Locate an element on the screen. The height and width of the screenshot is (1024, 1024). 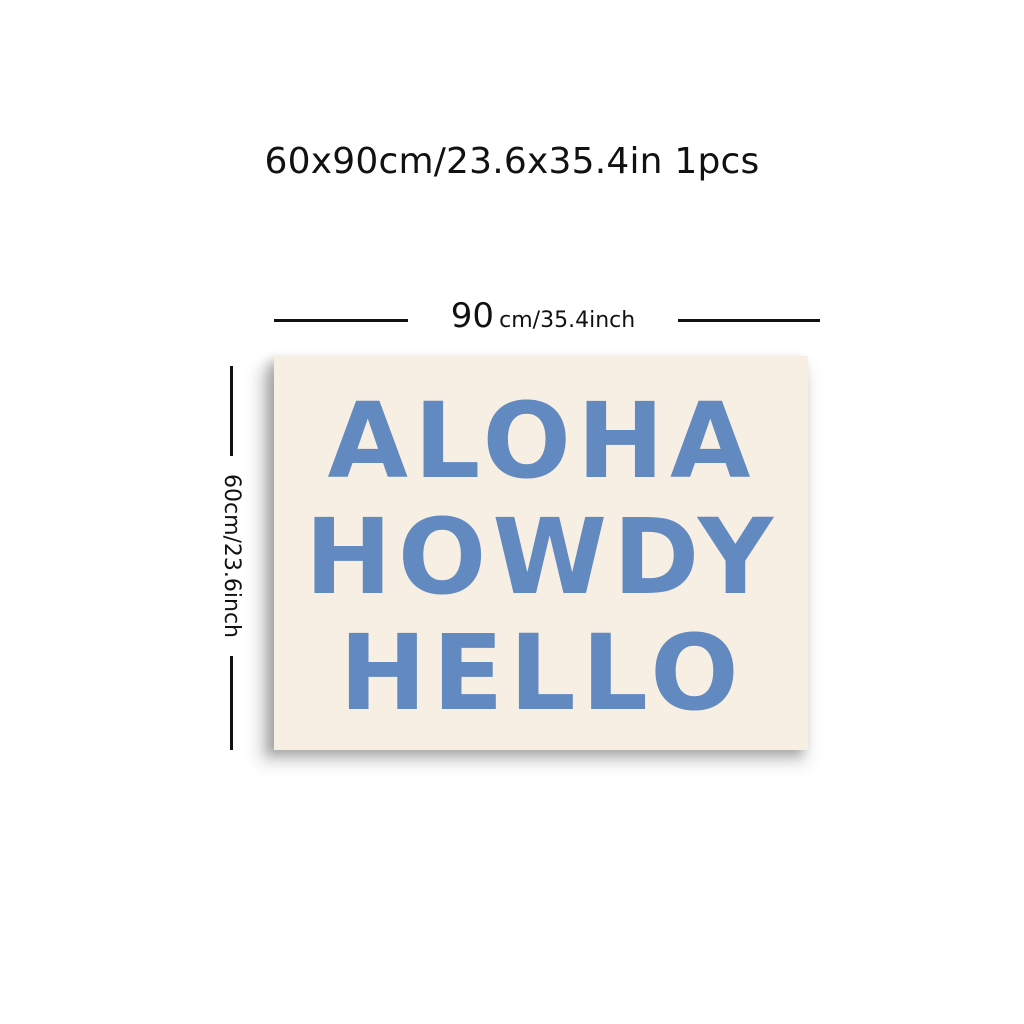
width-dimension-label: 90 cm/35.4inch is located at coordinates (543, 316).